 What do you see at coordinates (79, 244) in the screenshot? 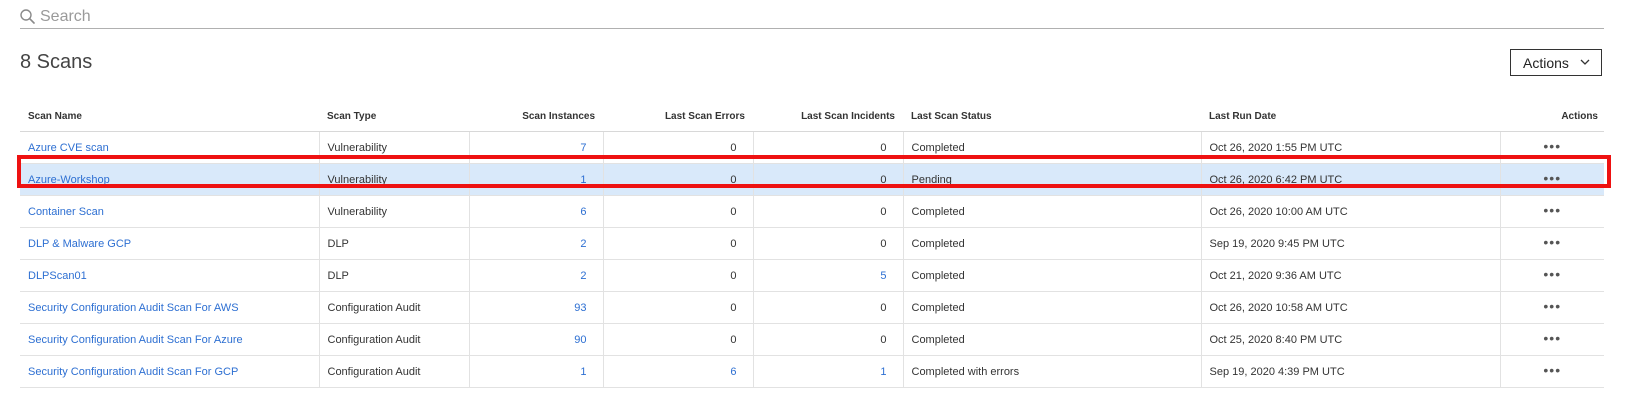
I see `scan-name-link: DLP & Malware GCP` at bounding box center [79, 244].